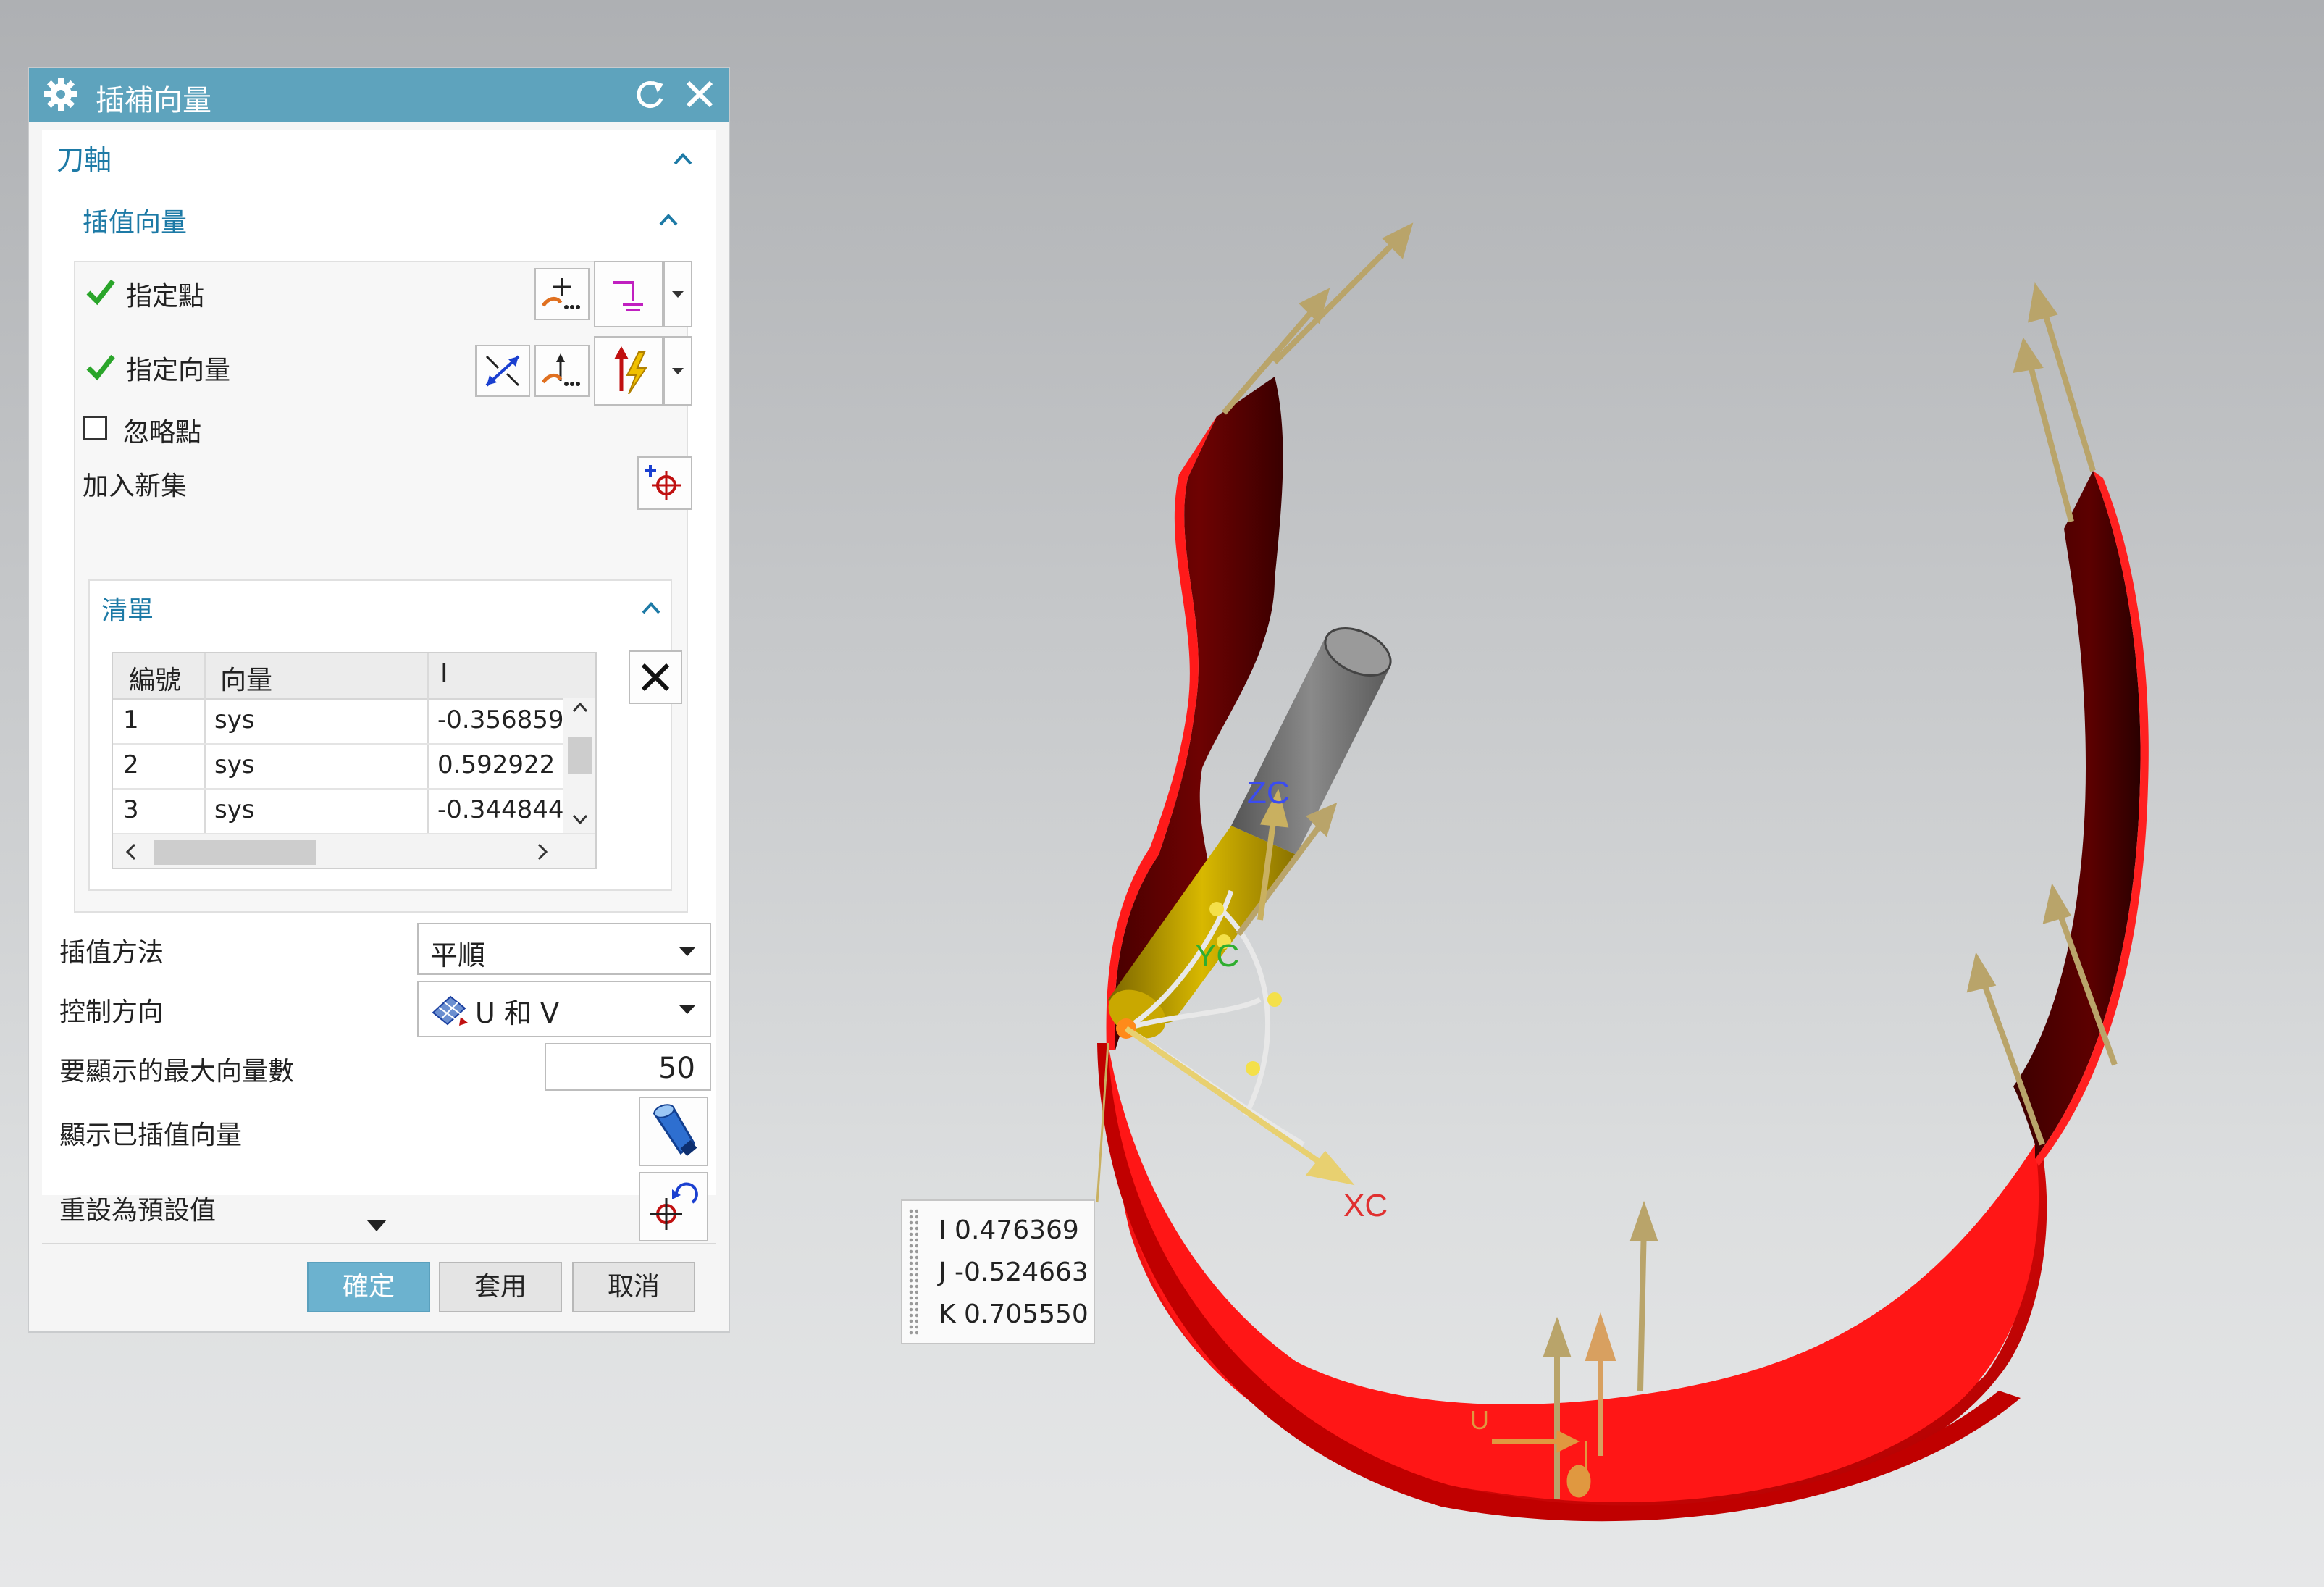 The width and height of the screenshot is (2324, 1587). What do you see at coordinates (677, 294) in the screenshot?
I see `point-type-dropdown` at bounding box center [677, 294].